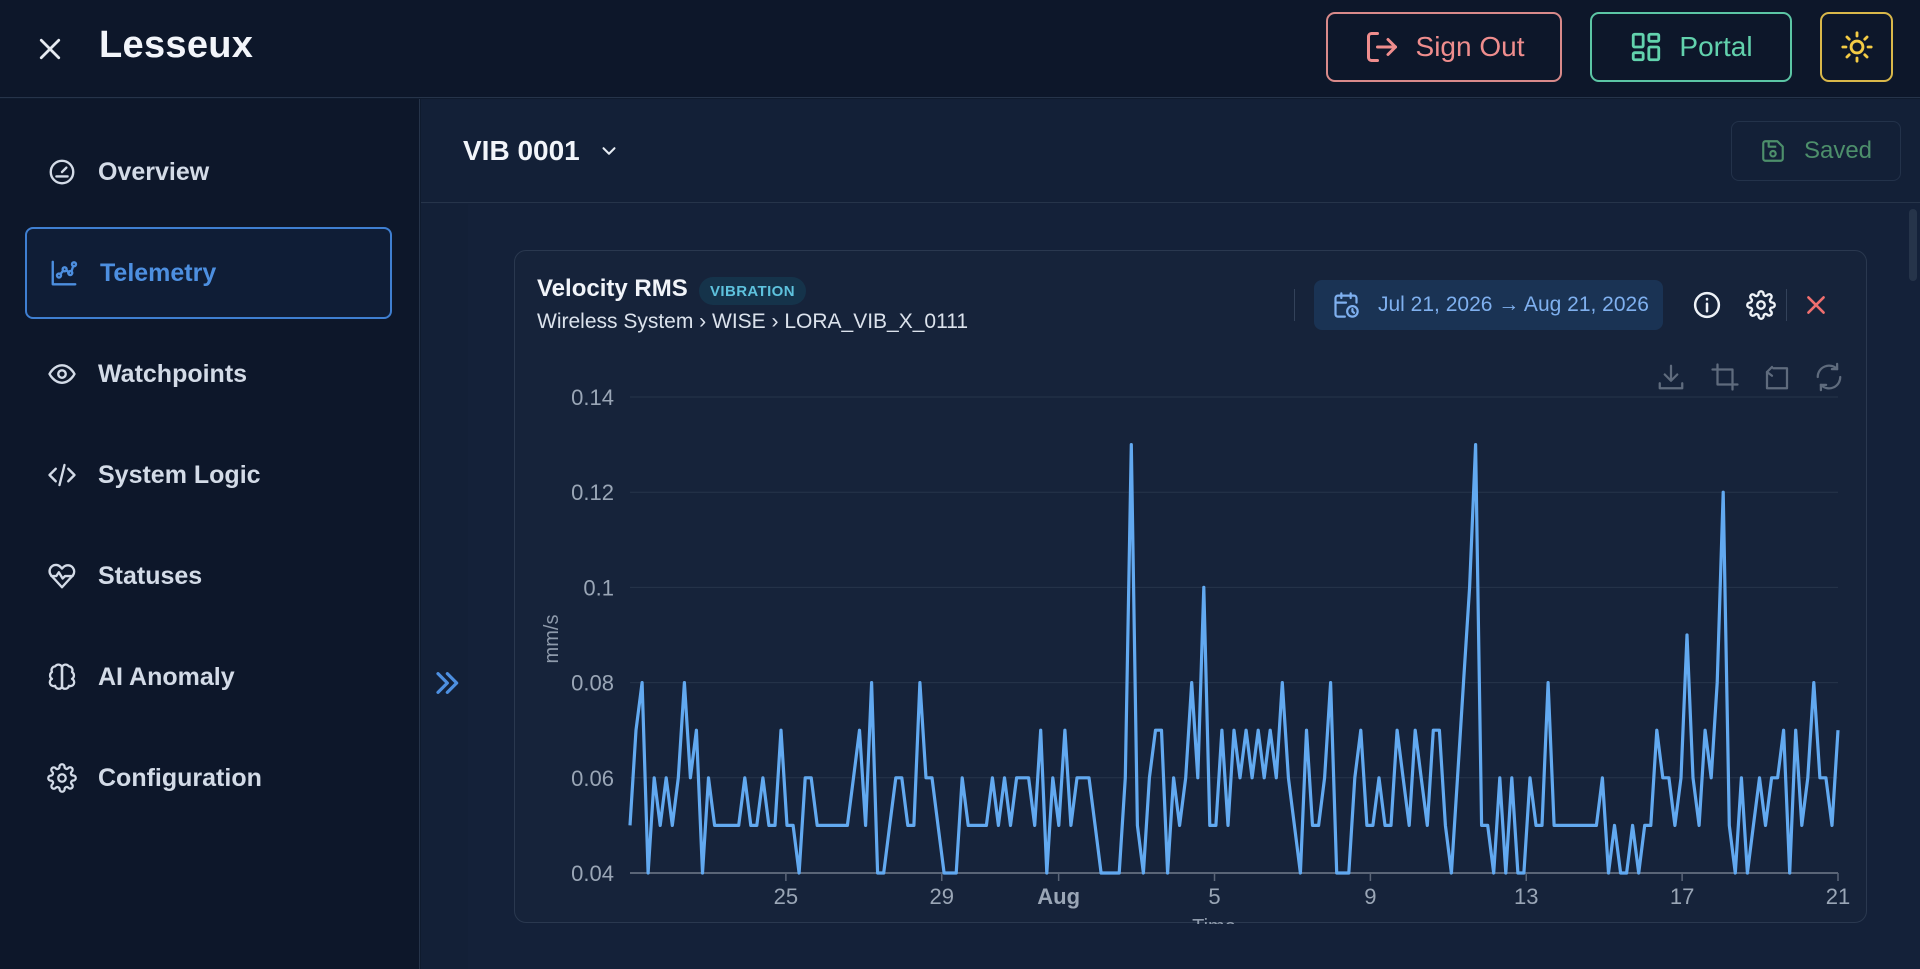 This screenshot has width=1920, height=969. I want to click on sidebar-item-label: Overview, so click(154, 171).